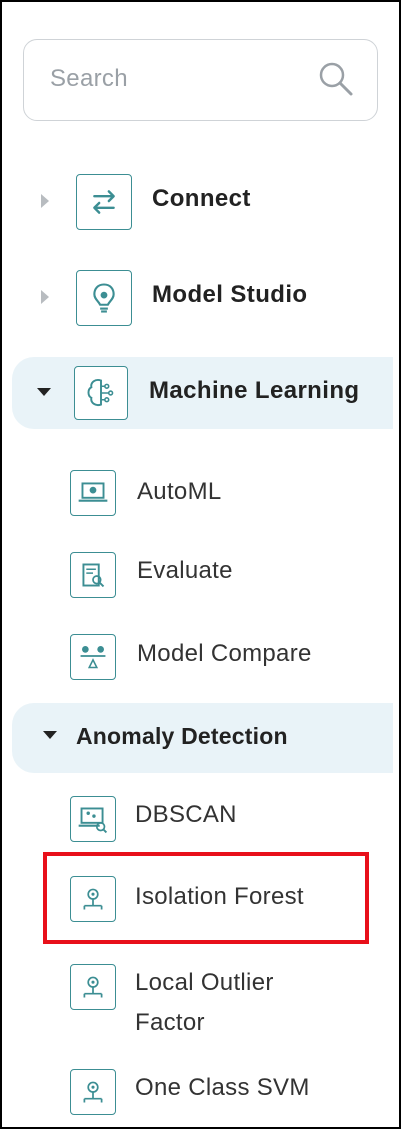  Describe the element at coordinates (93, 819) in the screenshot. I see `laptop-scatter-icon` at that location.